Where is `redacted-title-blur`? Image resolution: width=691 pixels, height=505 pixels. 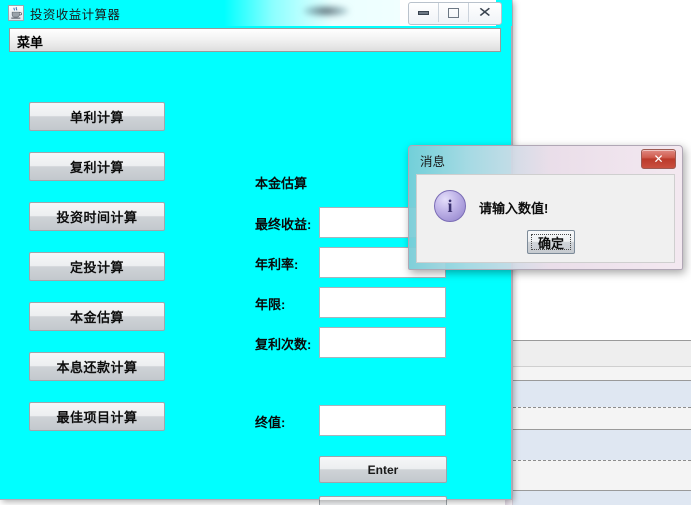 redacted-title-blur is located at coordinates (326, 11).